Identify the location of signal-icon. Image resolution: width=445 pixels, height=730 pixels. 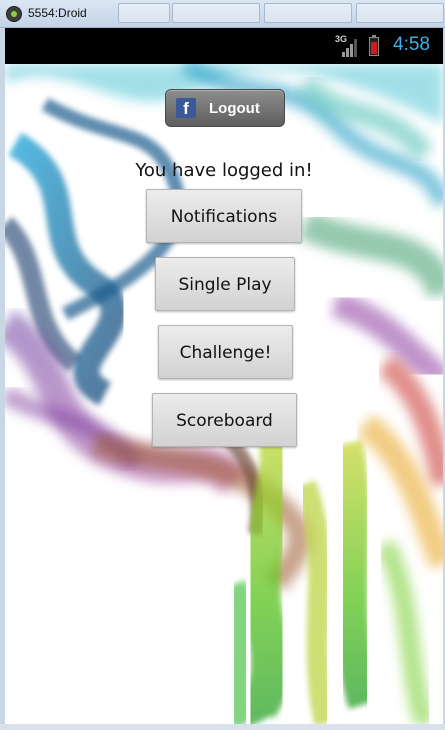
(351, 48).